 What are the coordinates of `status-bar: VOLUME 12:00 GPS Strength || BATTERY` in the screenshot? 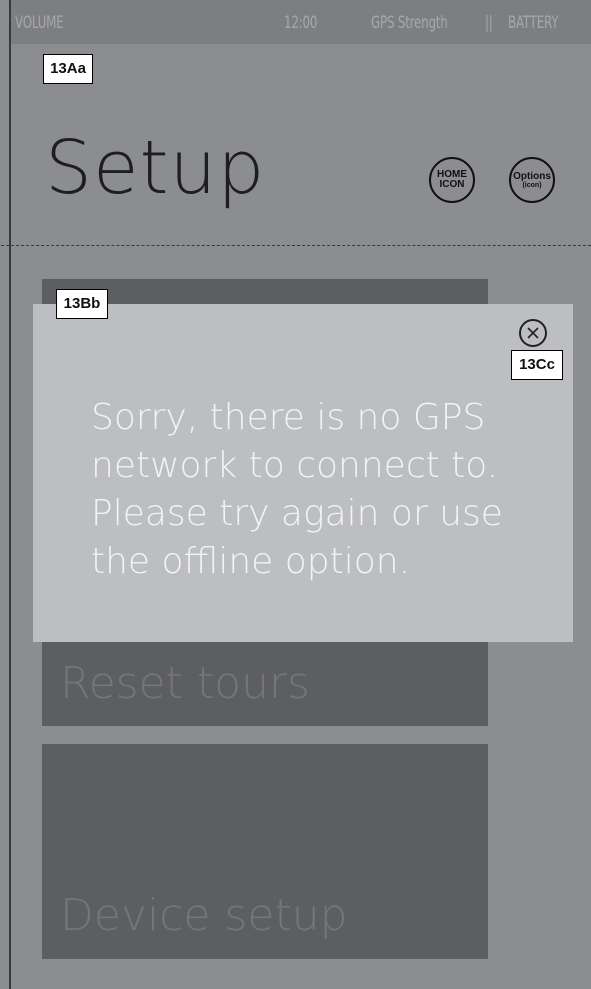 It's located at (301, 22).